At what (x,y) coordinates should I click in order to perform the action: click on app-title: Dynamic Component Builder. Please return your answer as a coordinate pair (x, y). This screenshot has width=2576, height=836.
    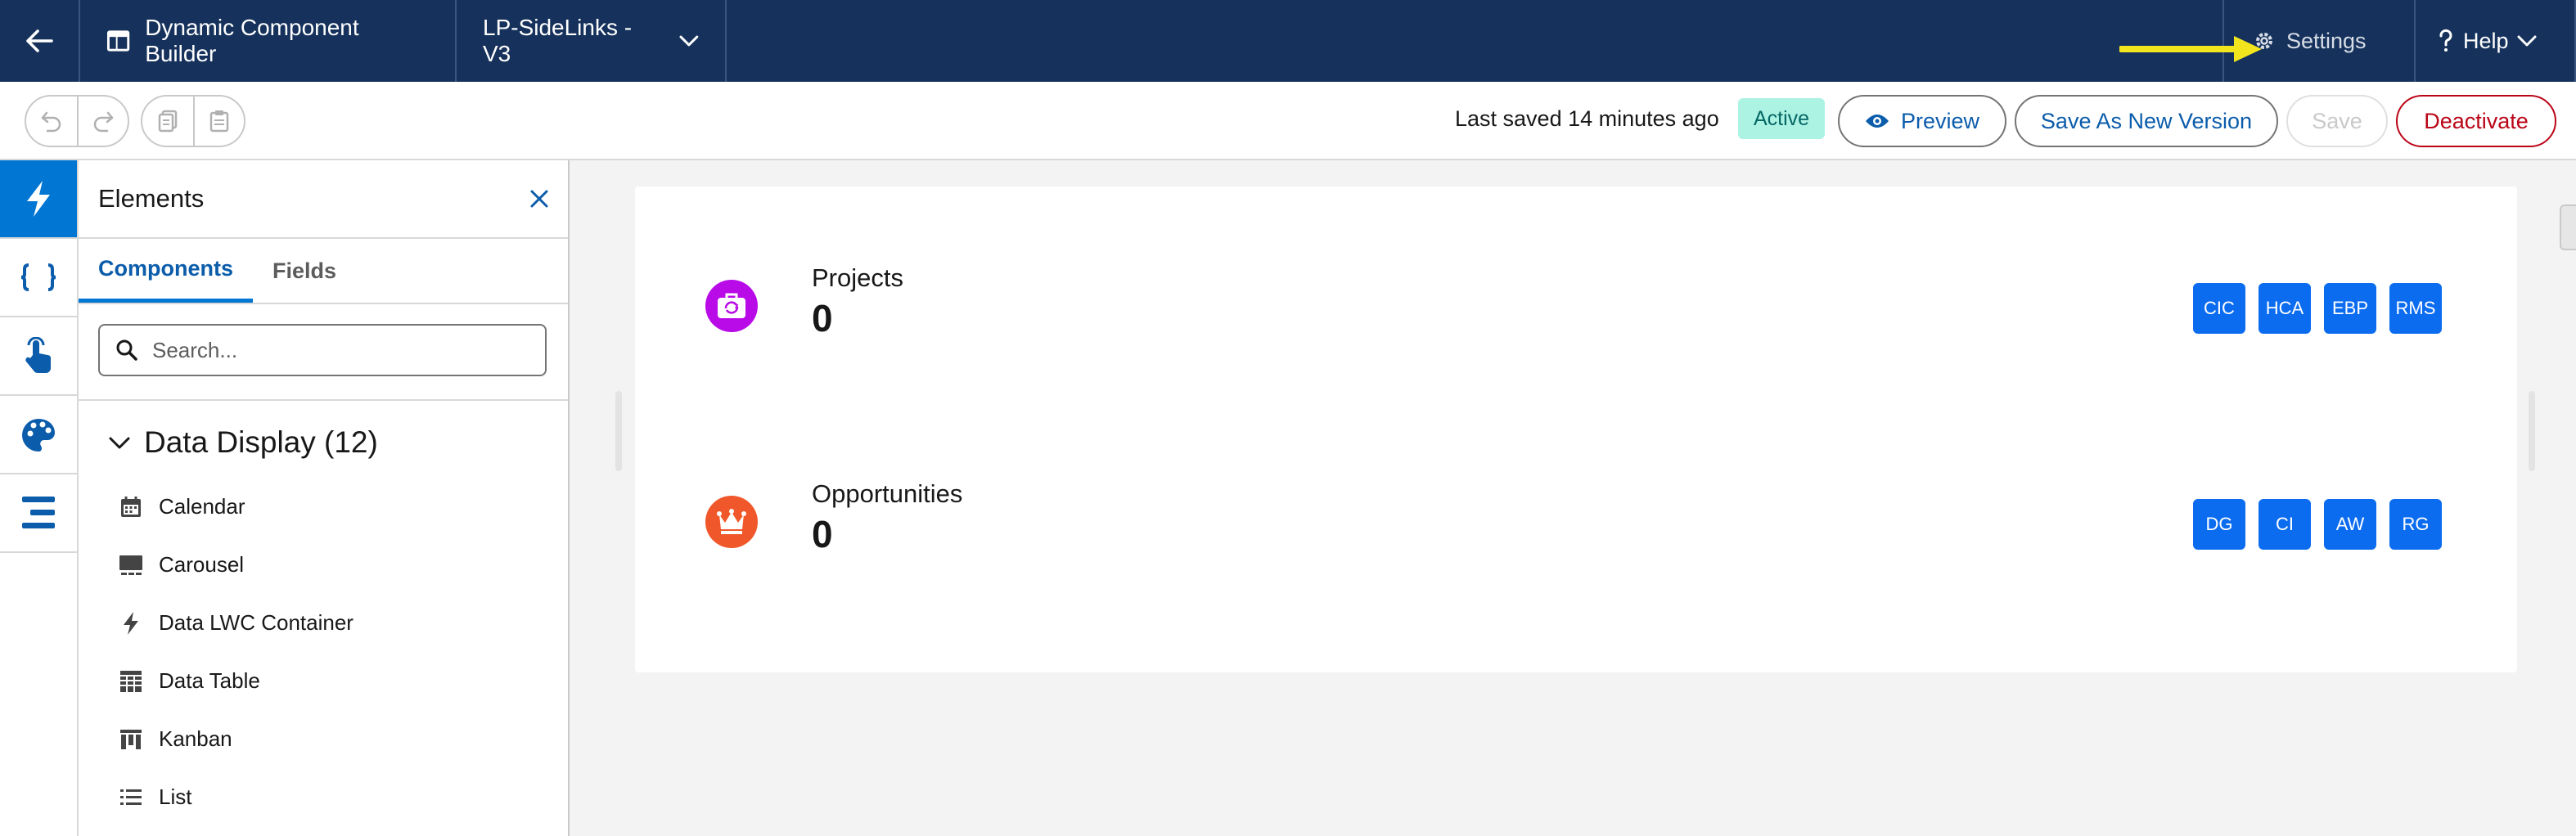
    Looking at the image, I should click on (268, 41).